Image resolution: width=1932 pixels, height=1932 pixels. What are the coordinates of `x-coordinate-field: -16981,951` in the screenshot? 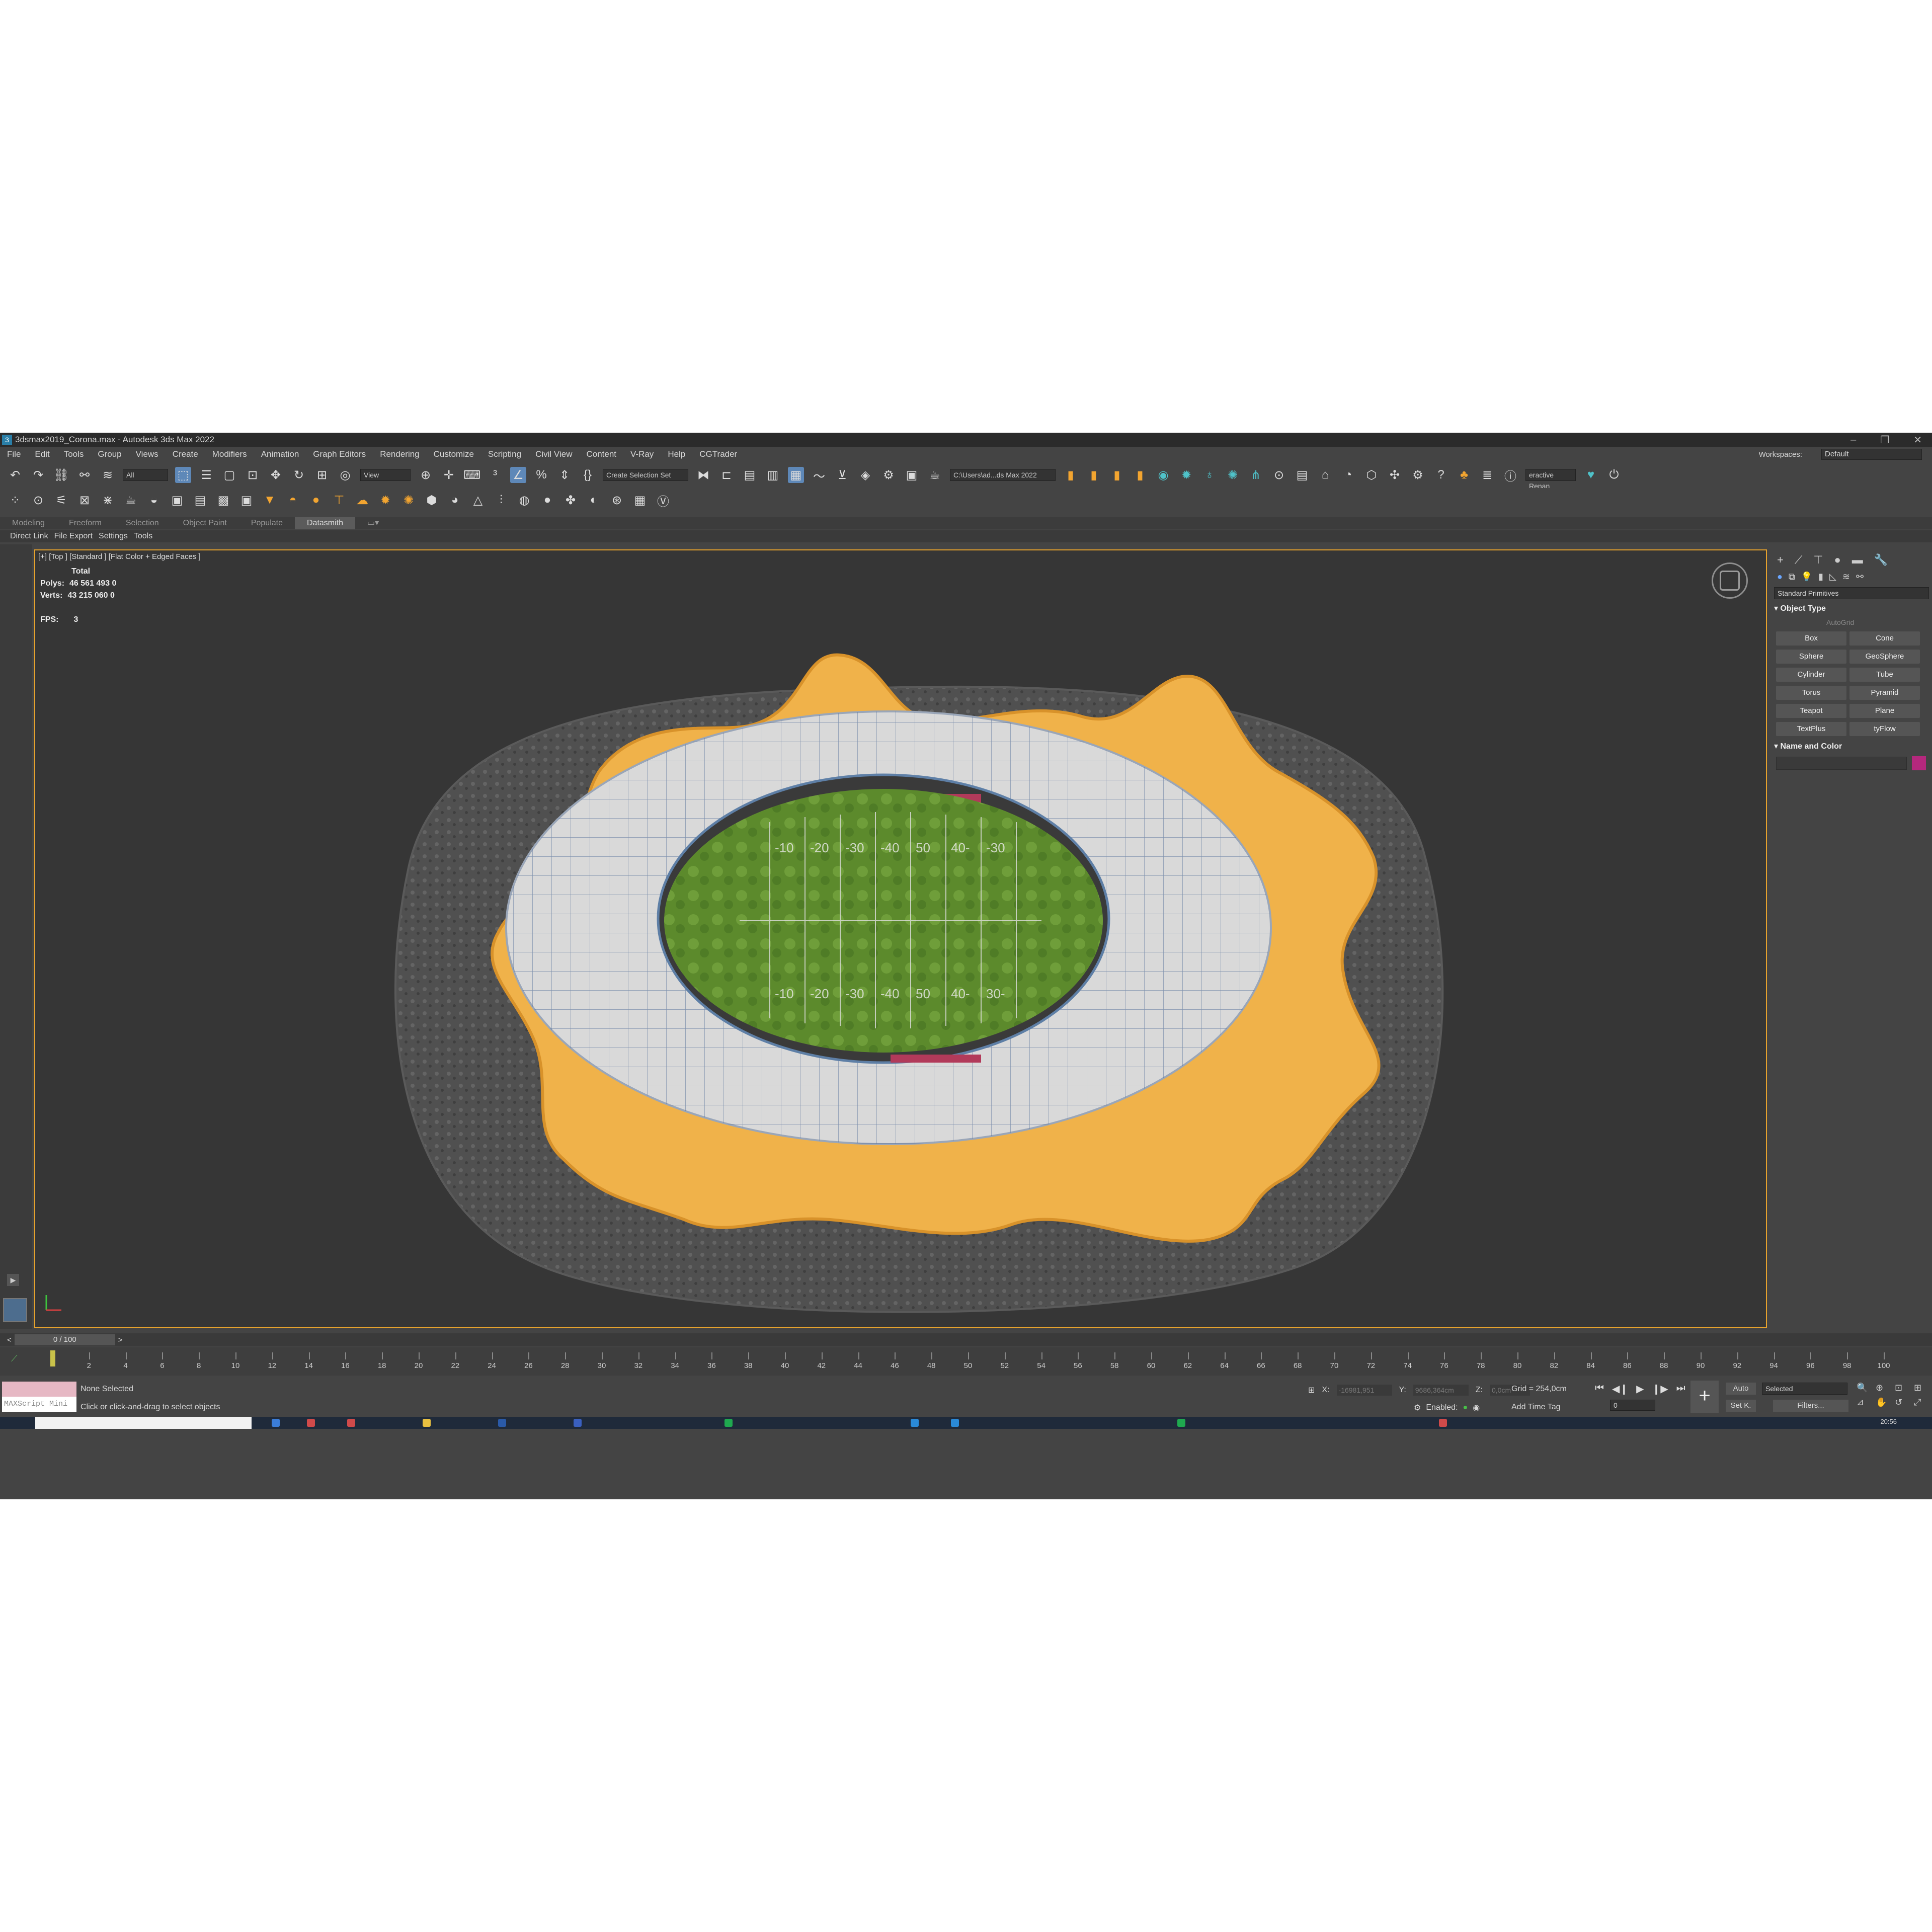 It's located at (1364, 1391).